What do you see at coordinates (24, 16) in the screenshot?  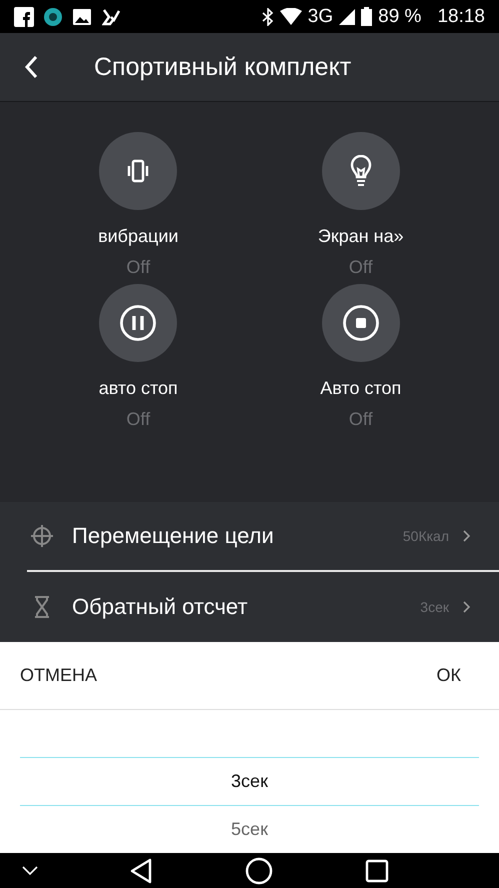 I see `facebook-icon` at bounding box center [24, 16].